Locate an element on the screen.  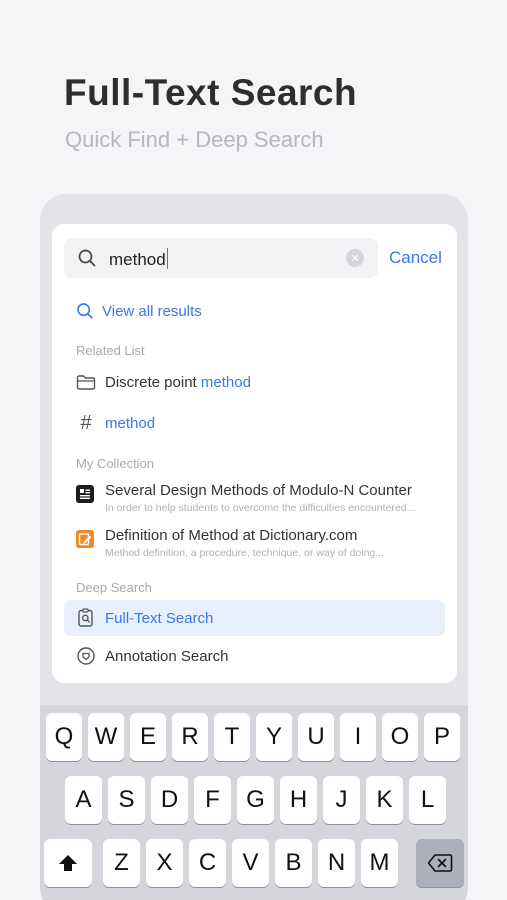
view-all-label: View all results is located at coordinates (152, 311).